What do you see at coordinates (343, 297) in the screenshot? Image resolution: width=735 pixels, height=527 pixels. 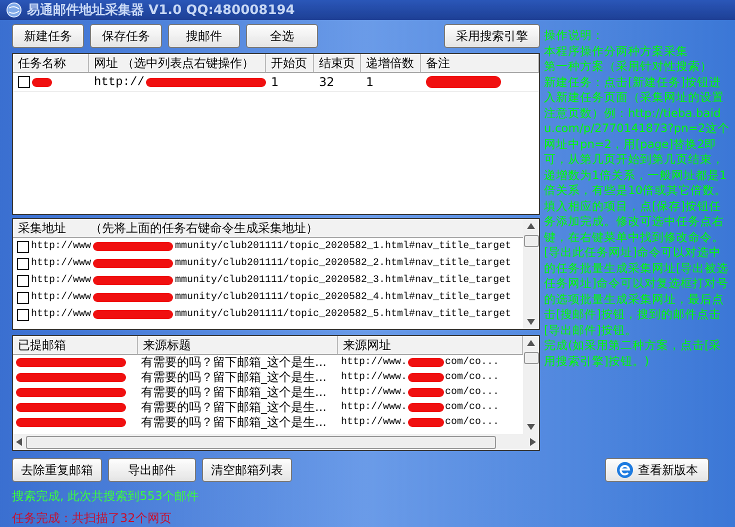 I see `url-text: mmunity/club201111/topic_2020582_4.html#nav_title_target` at bounding box center [343, 297].